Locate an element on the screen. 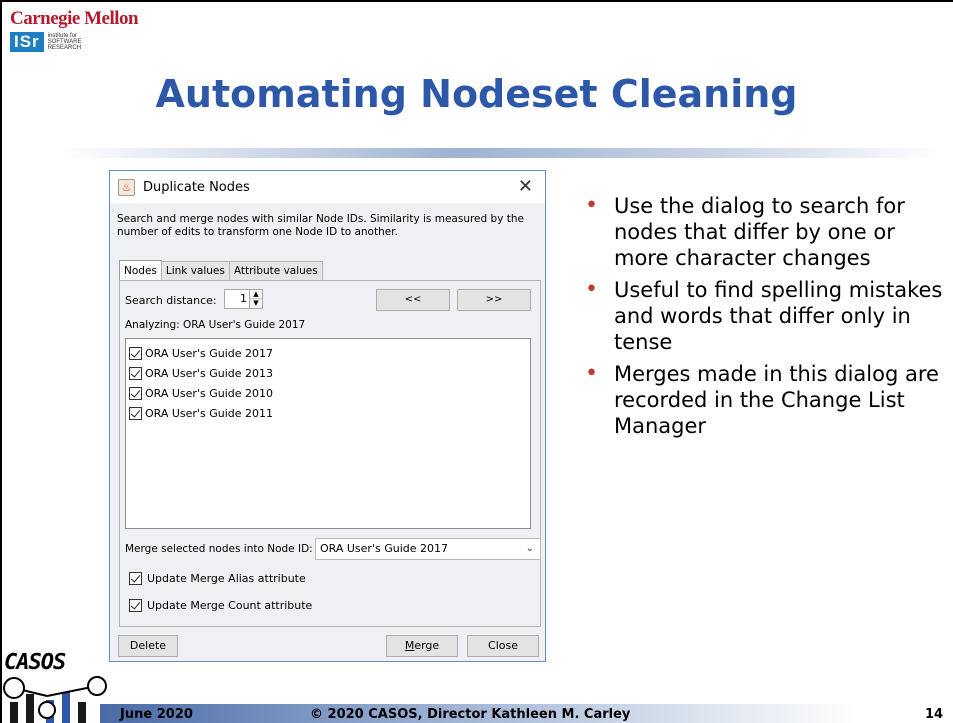 The image size is (953, 723). node-label: ORA User's Guide 2013 is located at coordinates (209, 373).